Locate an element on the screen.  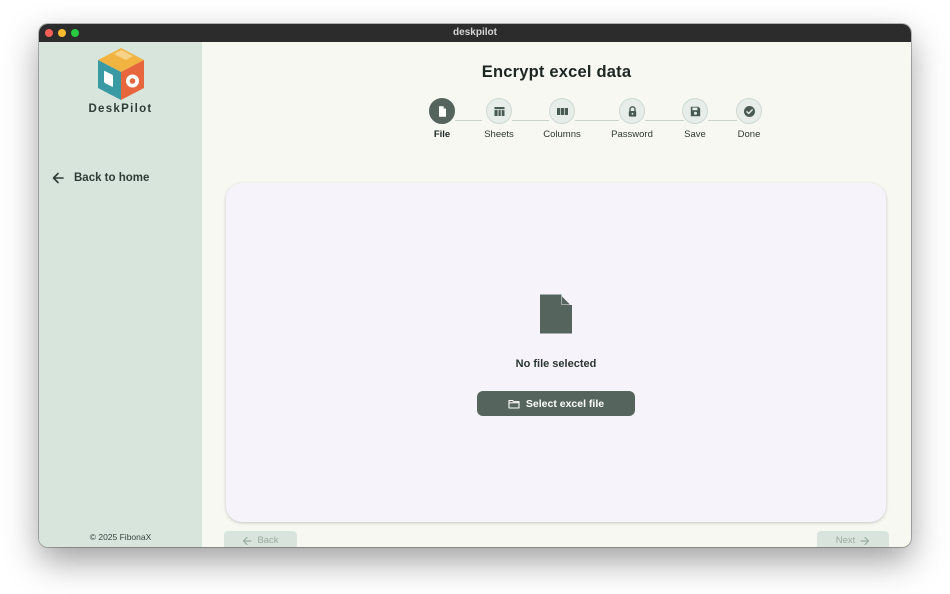
next-button: Next is located at coordinates (853, 539).